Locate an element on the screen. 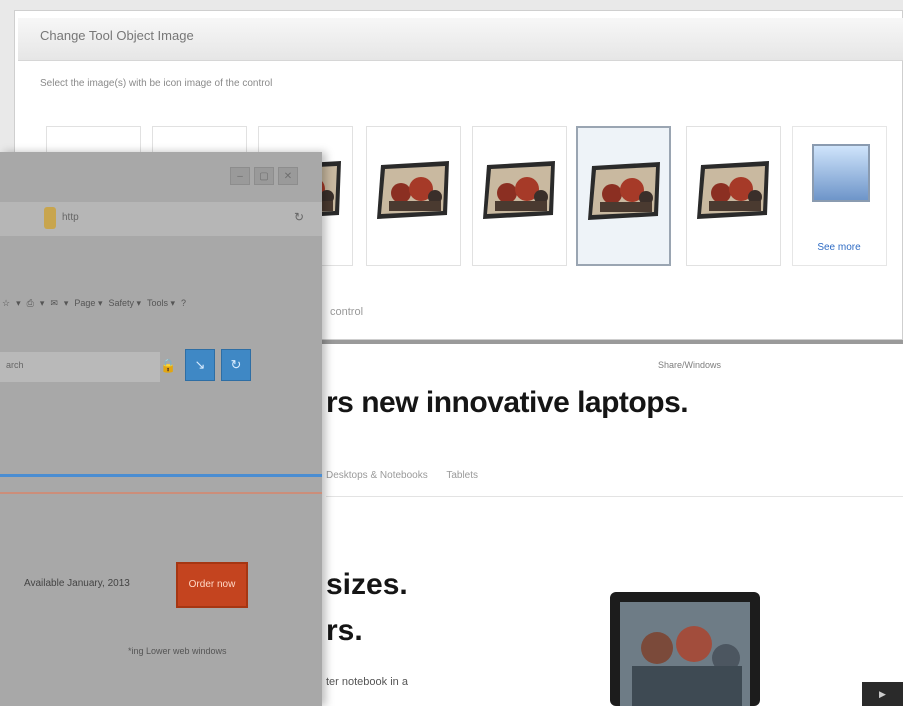 The image size is (903, 706). see-more-link: See more is located at coordinates (839, 247).